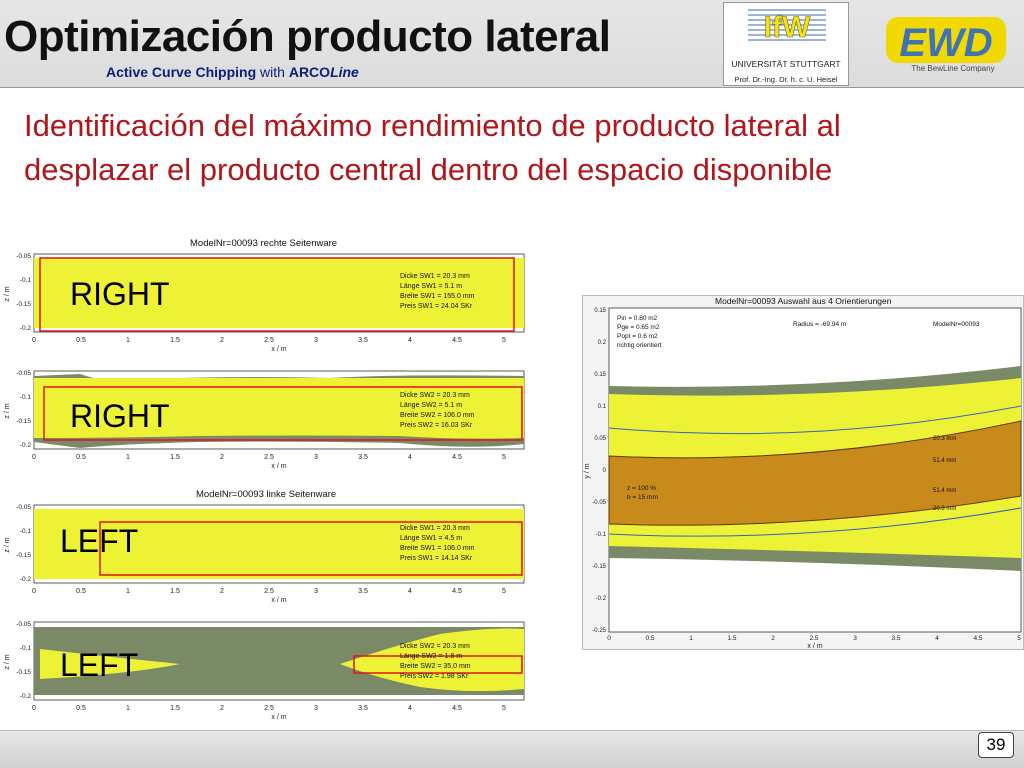  Describe the element at coordinates (7, 661) in the screenshot. I see `z-axis-label: z / m` at that location.